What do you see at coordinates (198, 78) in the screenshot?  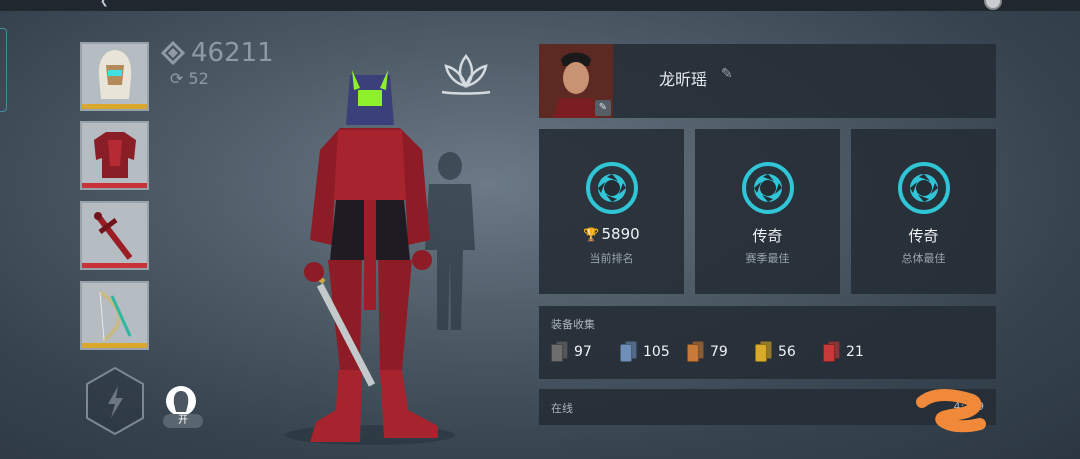 I see `refresh-value: 52` at bounding box center [198, 78].